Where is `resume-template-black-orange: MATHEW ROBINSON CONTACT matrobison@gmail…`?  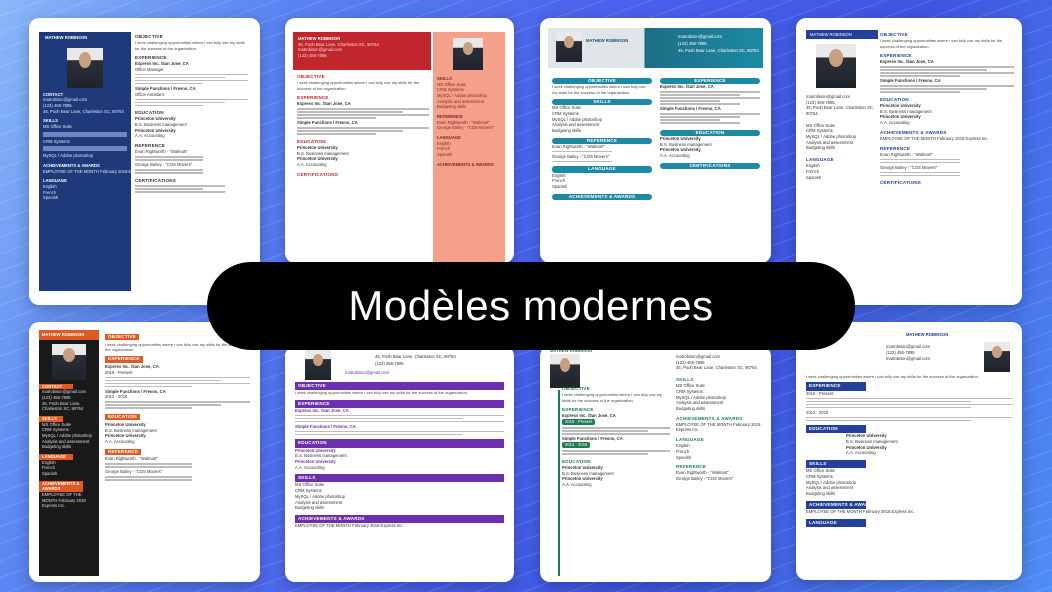 resume-template-black-orange: MATHEW ROBINSON CONTACT matrobison@gmail… is located at coordinates (144, 452).